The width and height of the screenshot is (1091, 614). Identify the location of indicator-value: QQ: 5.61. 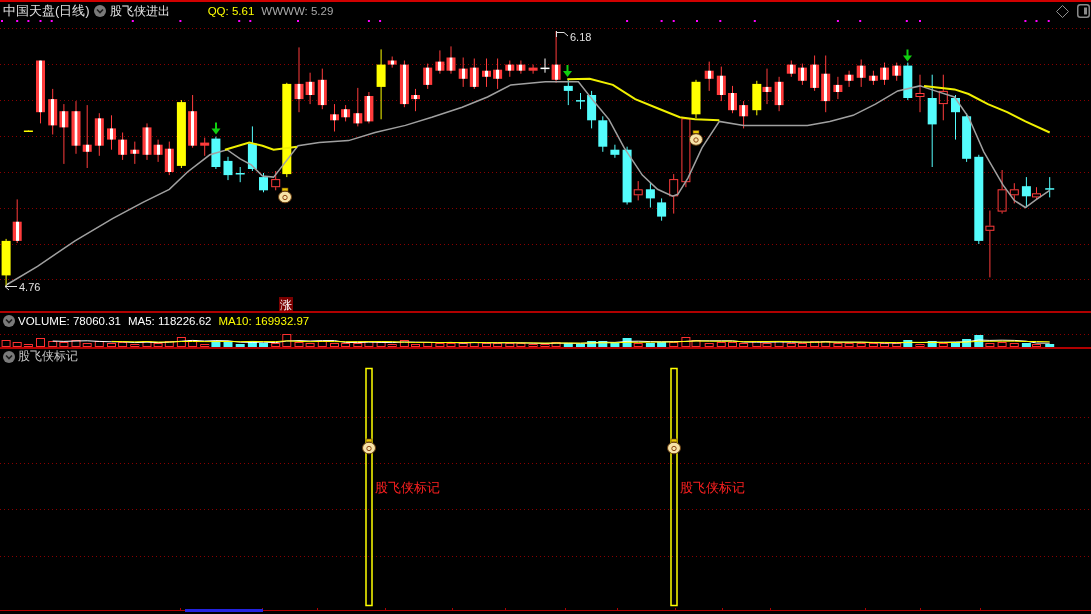
(231, 11).